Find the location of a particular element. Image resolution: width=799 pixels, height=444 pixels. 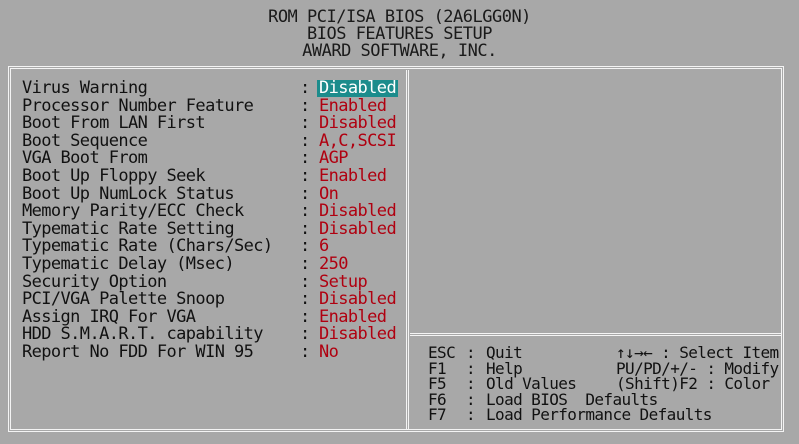

setting-label: Typematic Rate (Chars/Sec) is located at coordinates (147, 246).